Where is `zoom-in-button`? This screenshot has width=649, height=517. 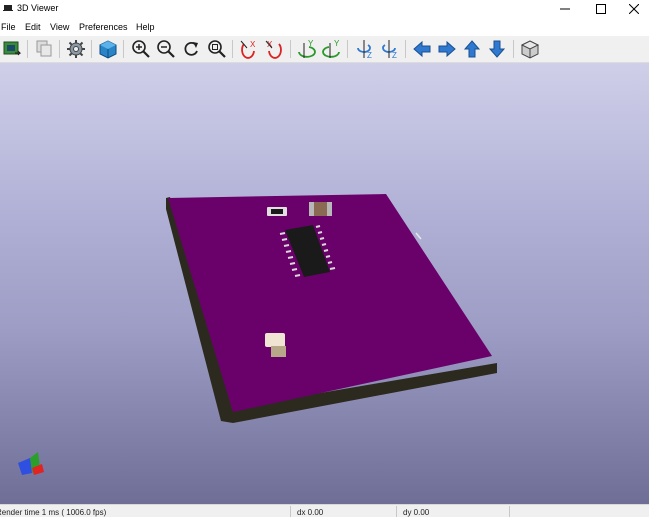 zoom-in-button is located at coordinates (141, 49).